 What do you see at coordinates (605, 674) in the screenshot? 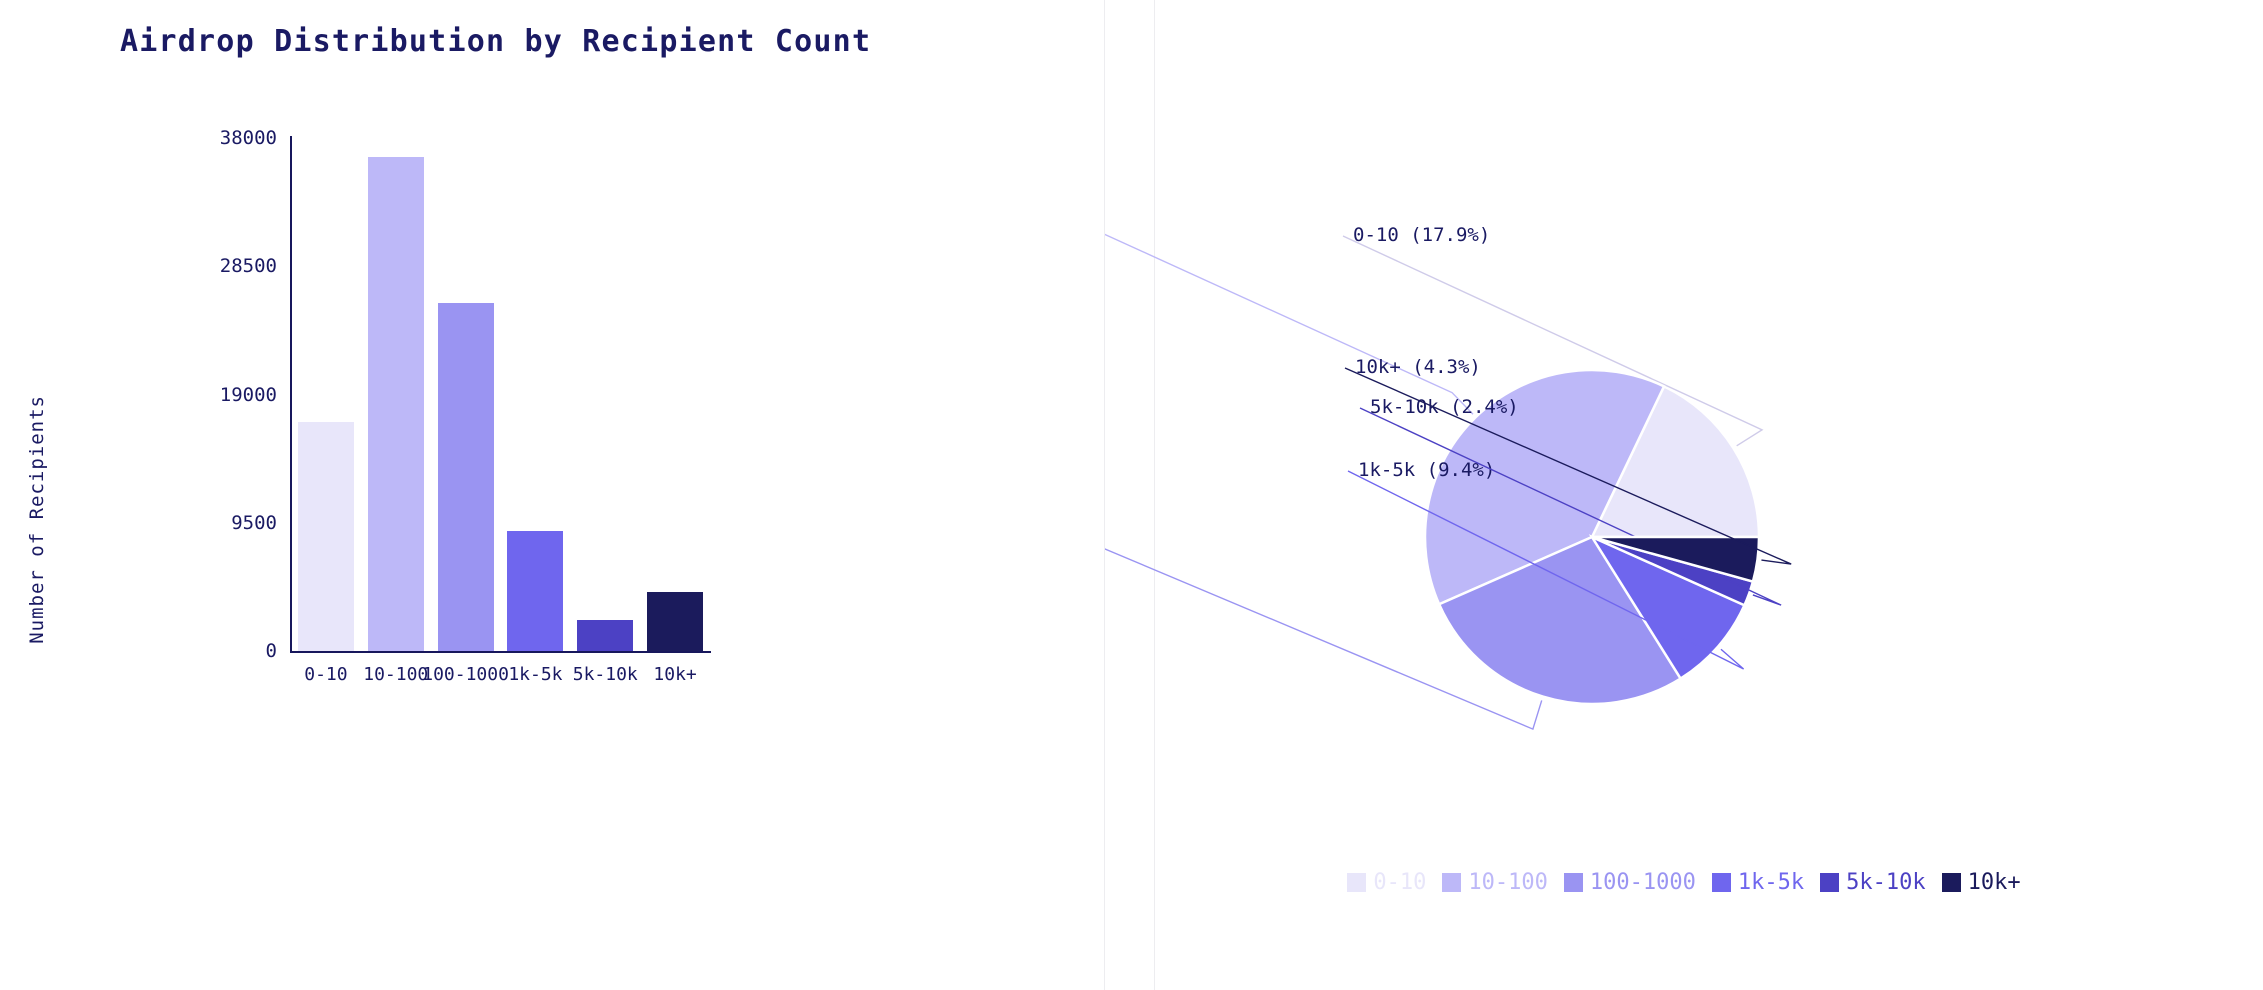
I see `bar-chart-x-tick: 5k-10k` at bounding box center [605, 674].